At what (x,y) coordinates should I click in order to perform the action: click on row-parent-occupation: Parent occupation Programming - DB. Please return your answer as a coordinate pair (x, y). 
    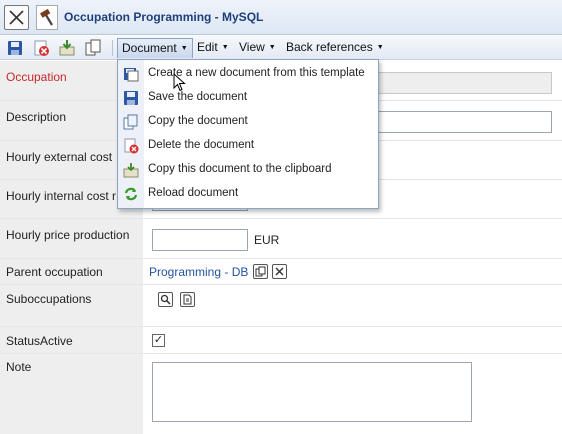
    Looking at the image, I should click on (281, 272).